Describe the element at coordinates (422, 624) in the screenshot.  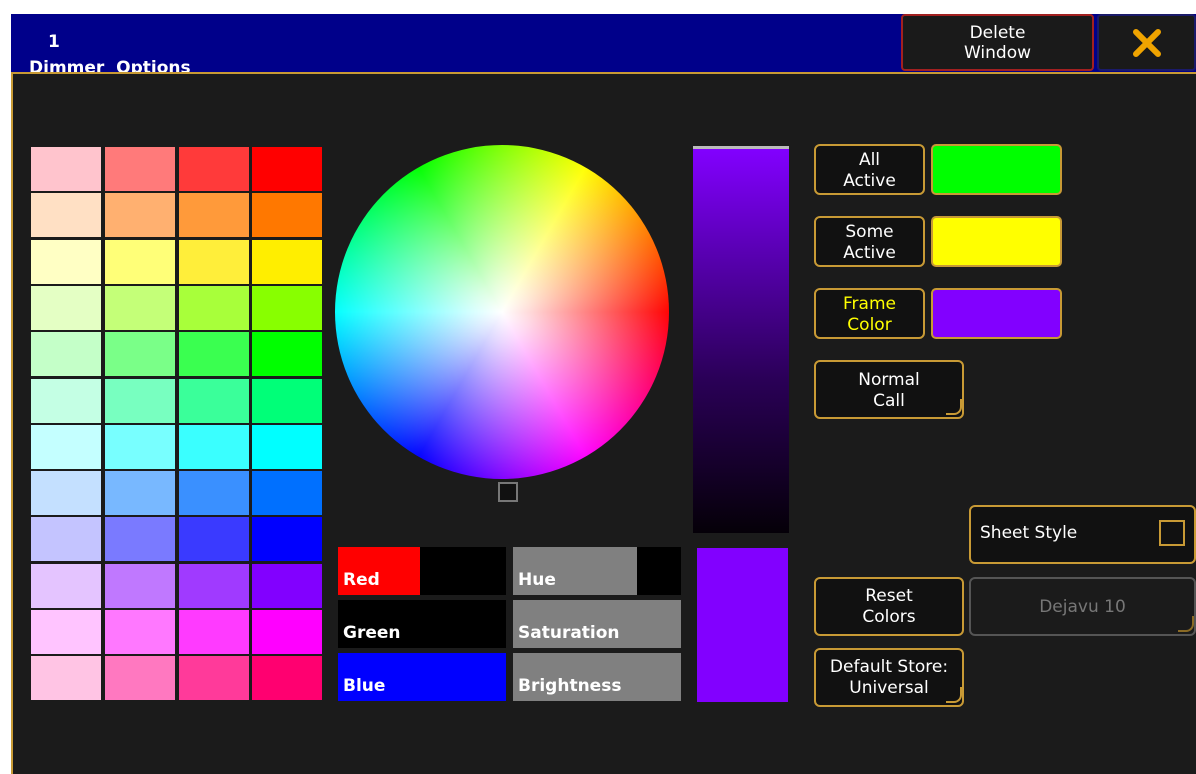
I see `green-slider: Green` at that location.